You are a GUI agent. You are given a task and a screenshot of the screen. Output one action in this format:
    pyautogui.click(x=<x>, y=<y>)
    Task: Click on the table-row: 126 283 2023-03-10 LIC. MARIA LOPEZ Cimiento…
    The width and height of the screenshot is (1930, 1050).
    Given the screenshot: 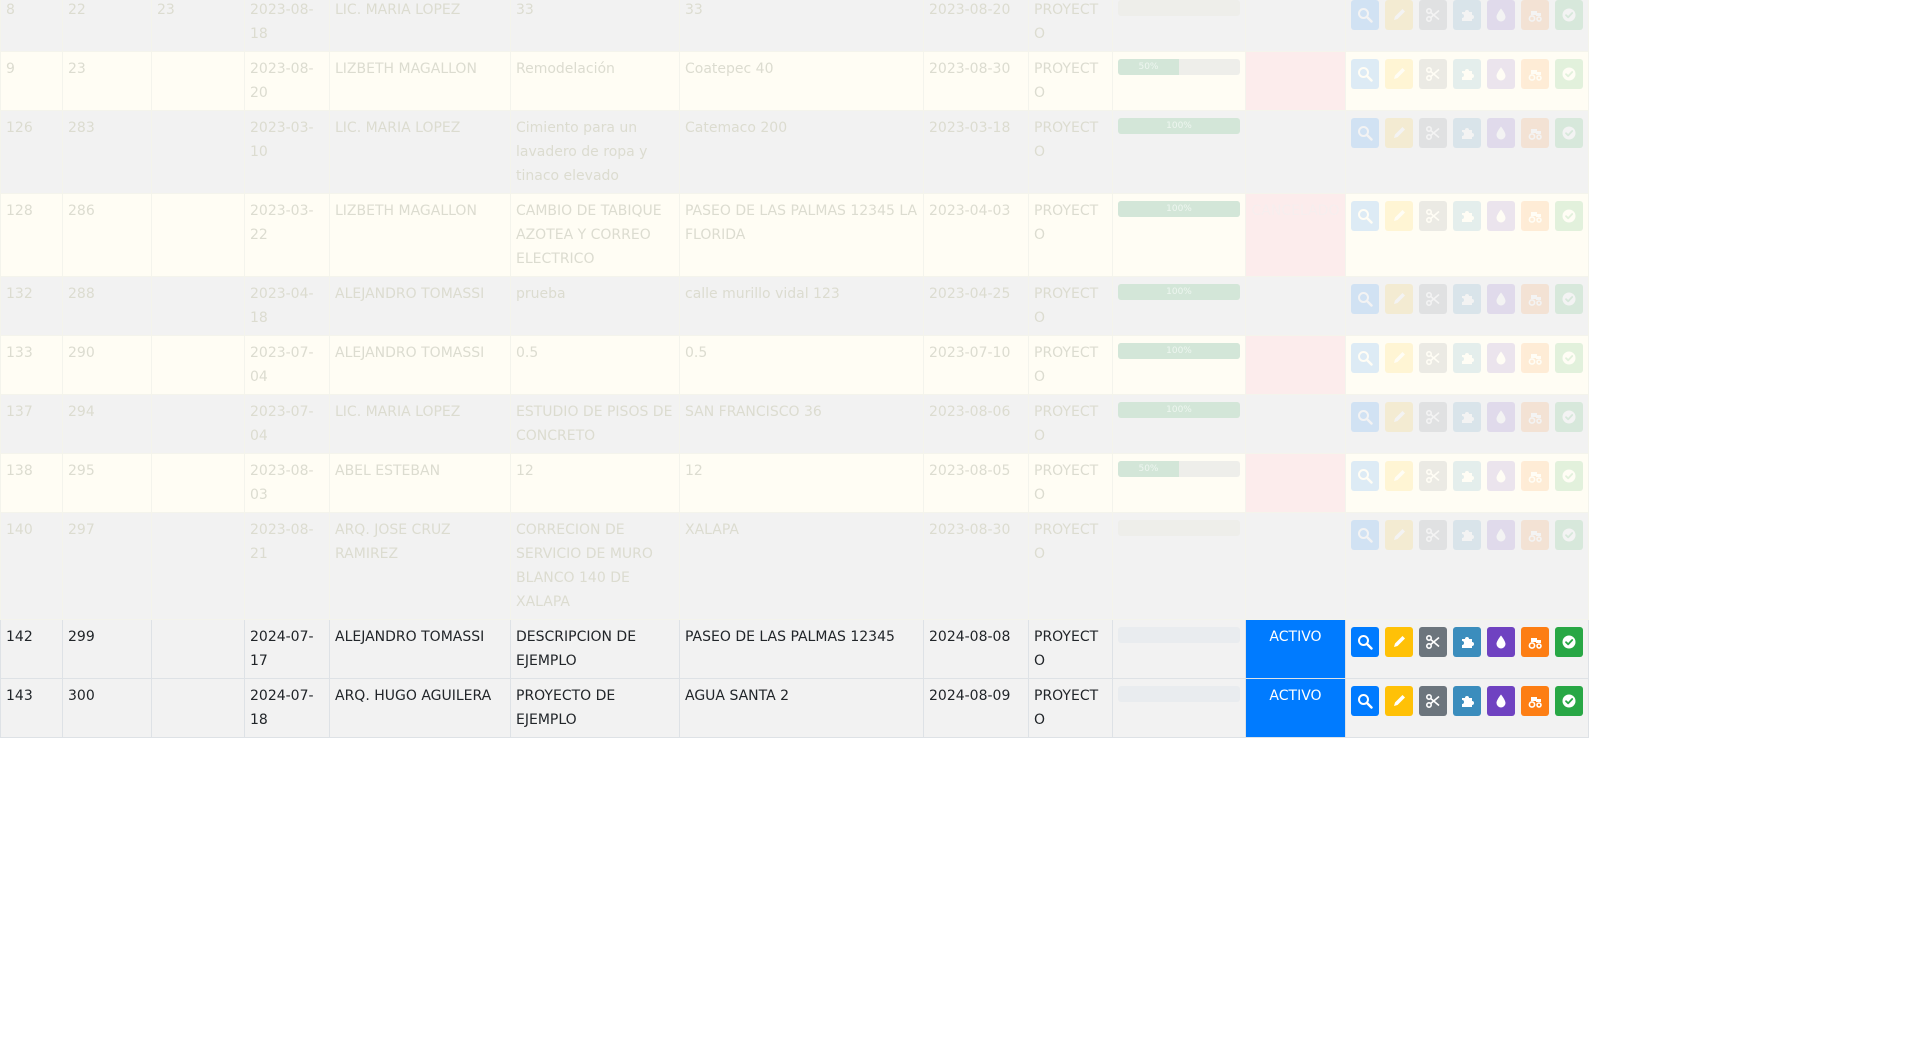 What is the action you would take?
    pyautogui.click(x=794, y=152)
    